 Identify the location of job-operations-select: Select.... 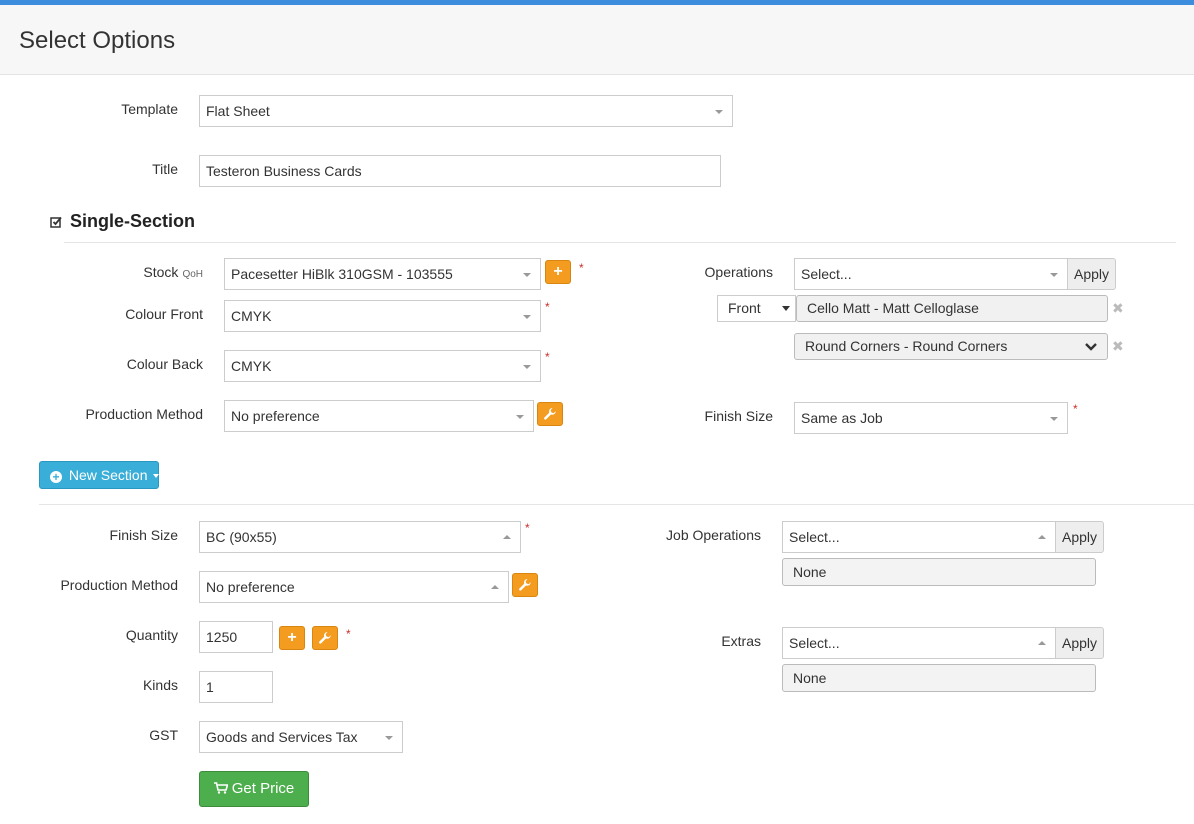
(919, 537).